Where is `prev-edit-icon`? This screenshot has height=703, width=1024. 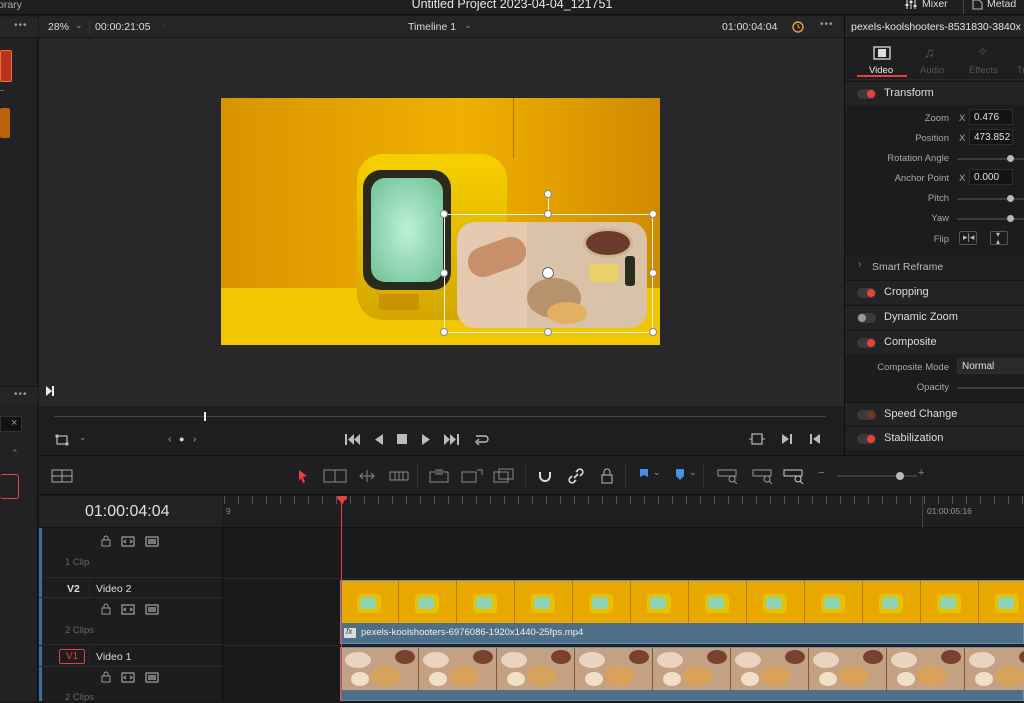
prev-edit-icon is located at coordinates (815, 439).